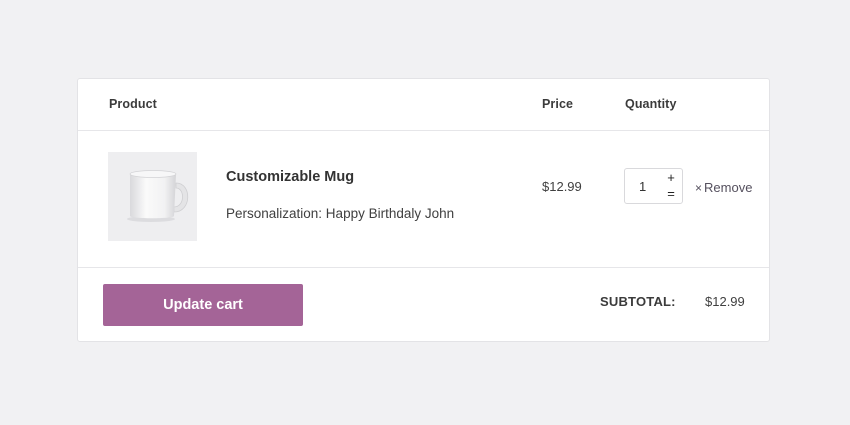 This screenshot has height=425, width=850. Describe the element at coordinates (638, 301) in the screenshot. I see `subtotal-label: SUBTOTAL:` at that location.